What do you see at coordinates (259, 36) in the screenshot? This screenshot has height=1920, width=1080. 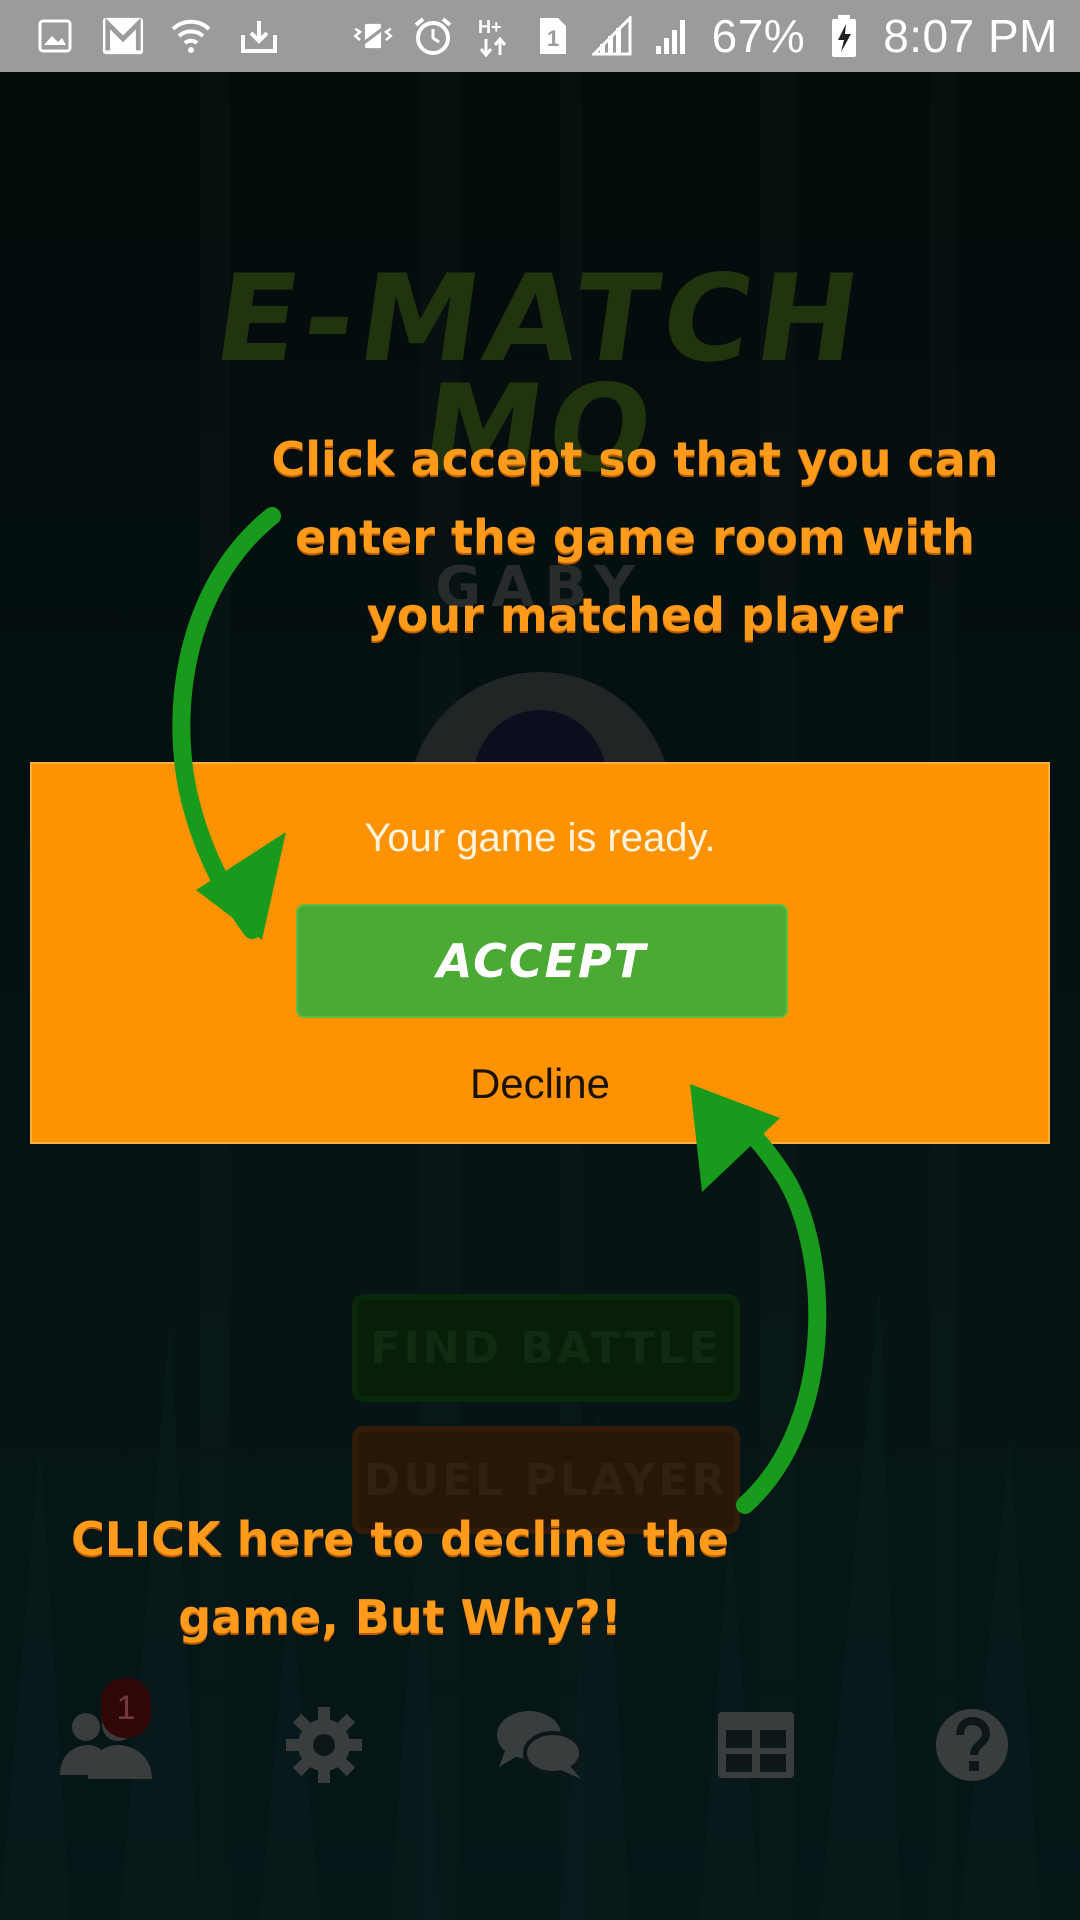 I see `download-icon` at bounding box center [259, 36].